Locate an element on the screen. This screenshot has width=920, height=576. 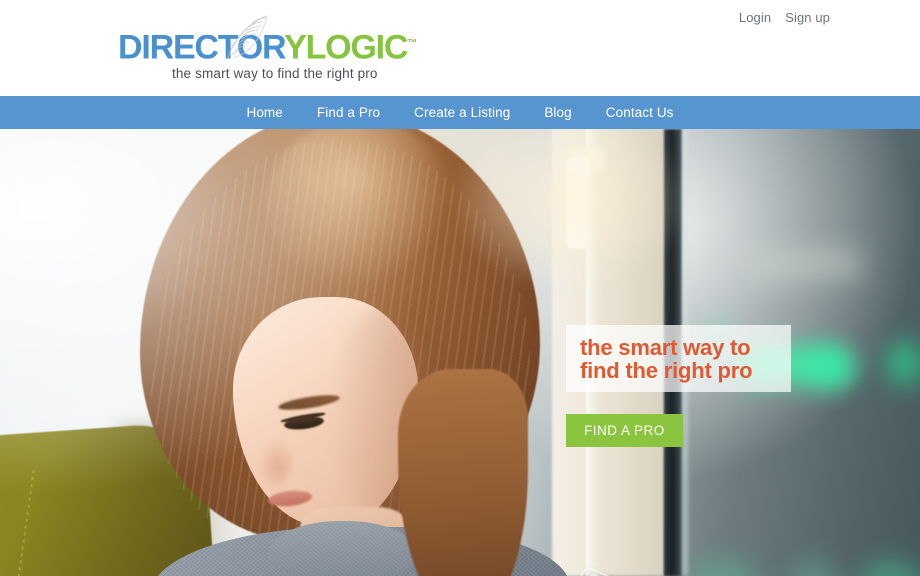
sweater-collar is located at coordinates (343, 548).